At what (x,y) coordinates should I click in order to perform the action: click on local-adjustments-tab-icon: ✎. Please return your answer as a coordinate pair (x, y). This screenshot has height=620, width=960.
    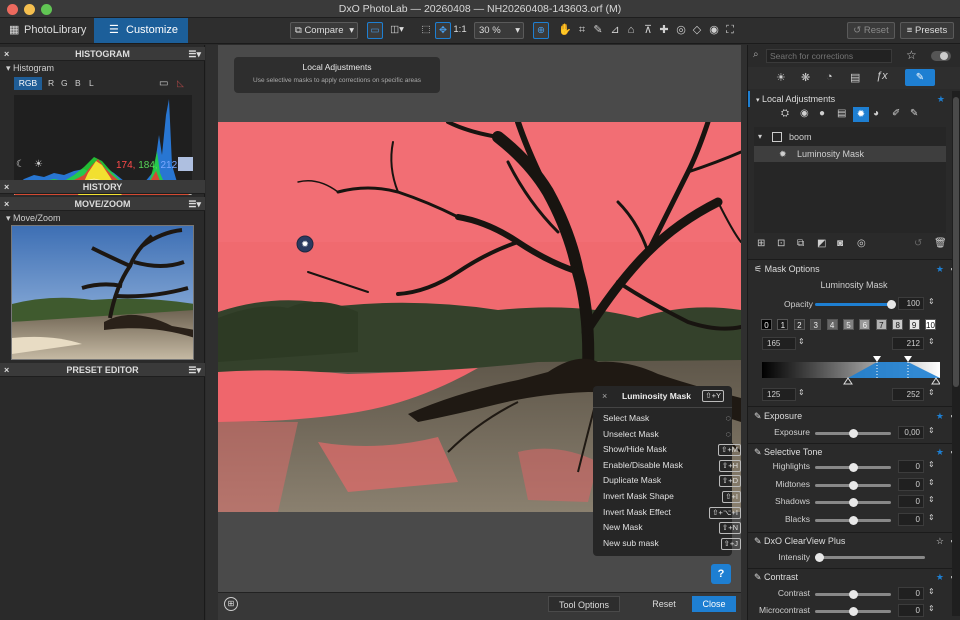
    Looking at the image, I should click on (920, 77).